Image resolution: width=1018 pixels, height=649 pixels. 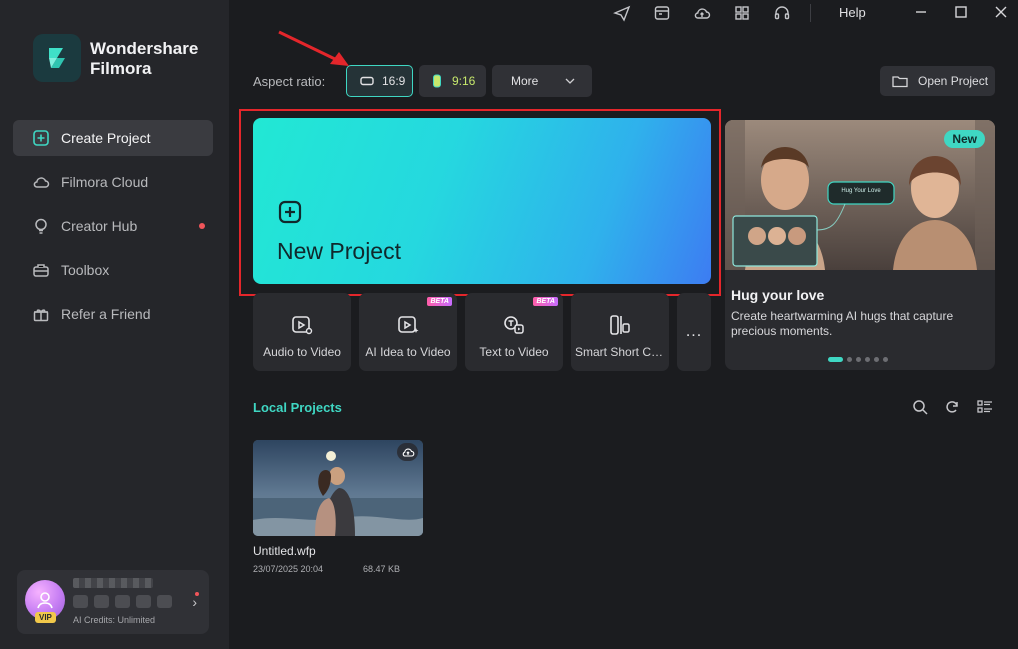 What do you see at coordinates (570, 81) in the screenshot?
I see `chevron-down-icon` at bounding box center [570, 81].